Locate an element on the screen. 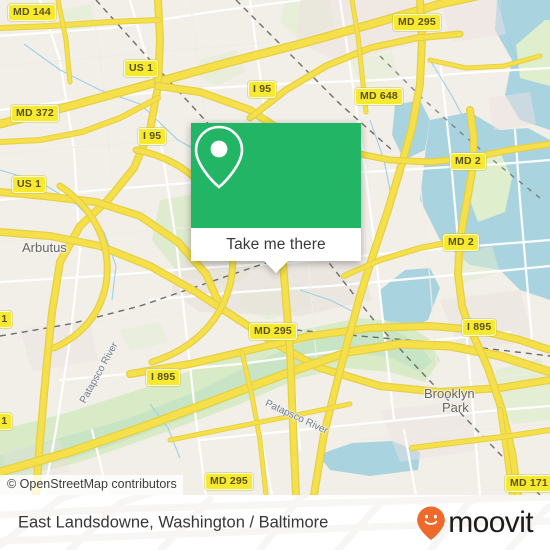 The height and width of the screenshot is (550, 550). place-label-arbutus: Arbutus is located at coordinates (44, 247).